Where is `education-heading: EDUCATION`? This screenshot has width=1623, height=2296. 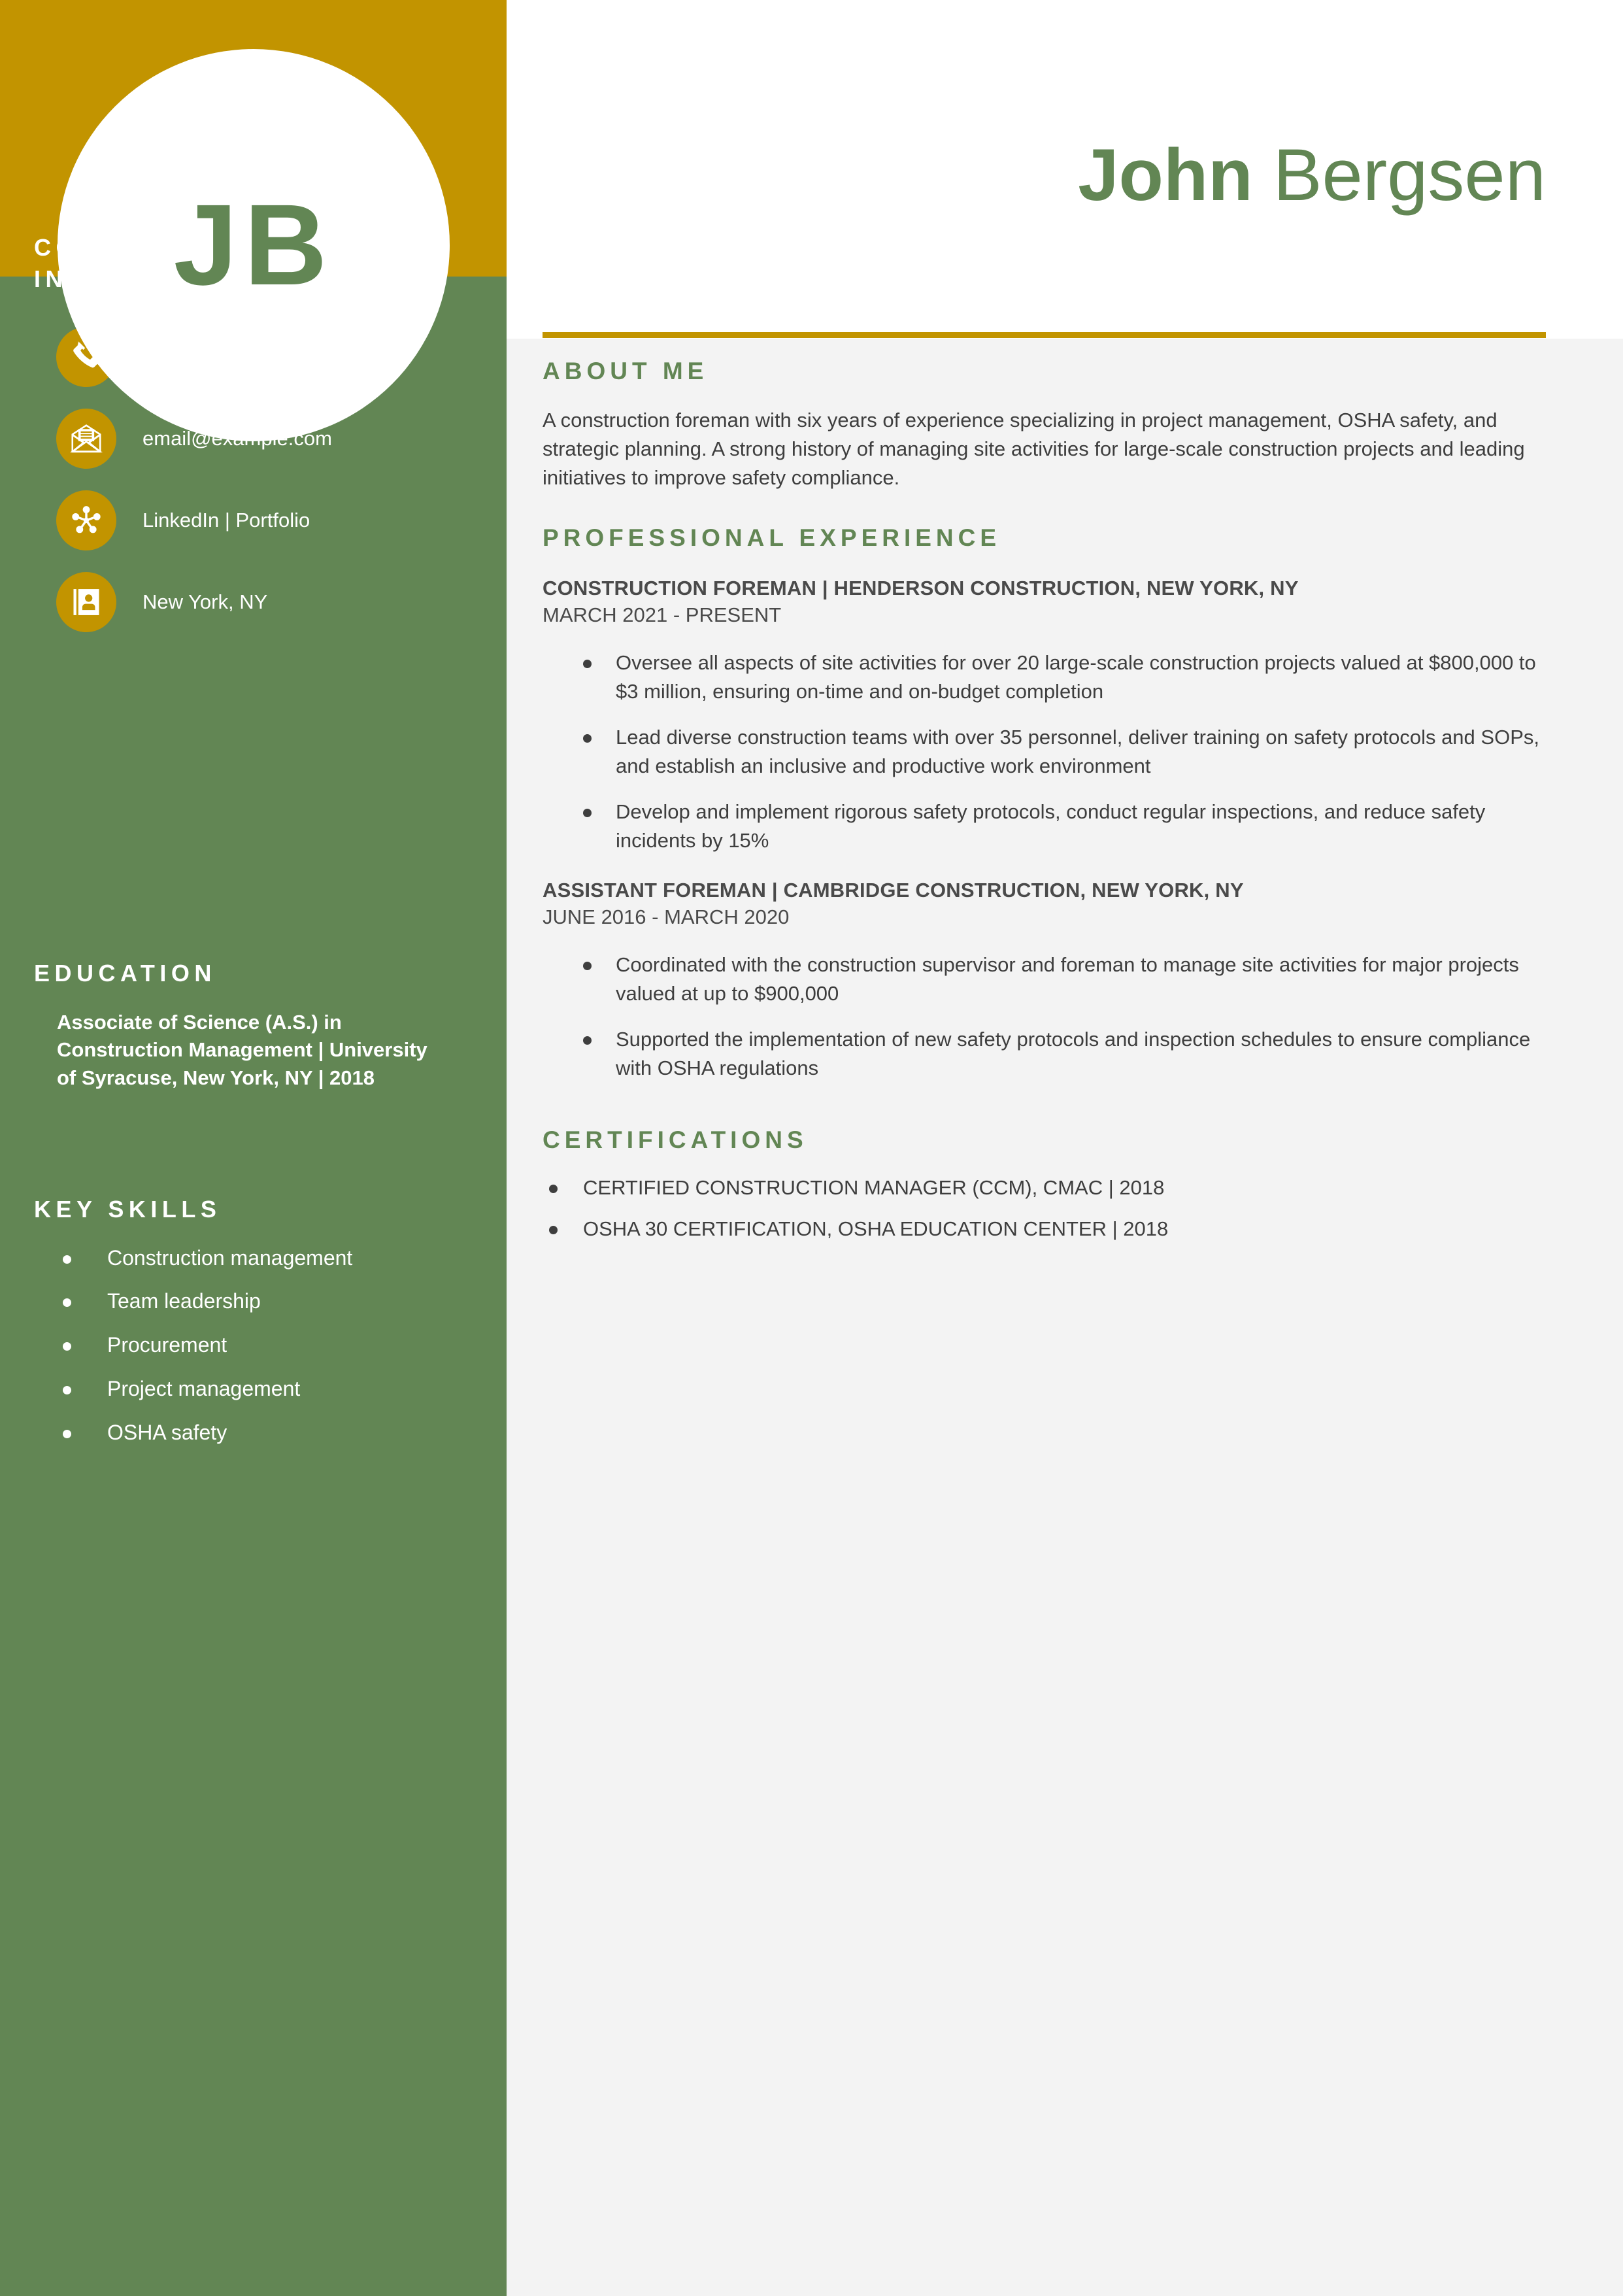 education-heading: EDUCATION is located at coordinates (125, 973).